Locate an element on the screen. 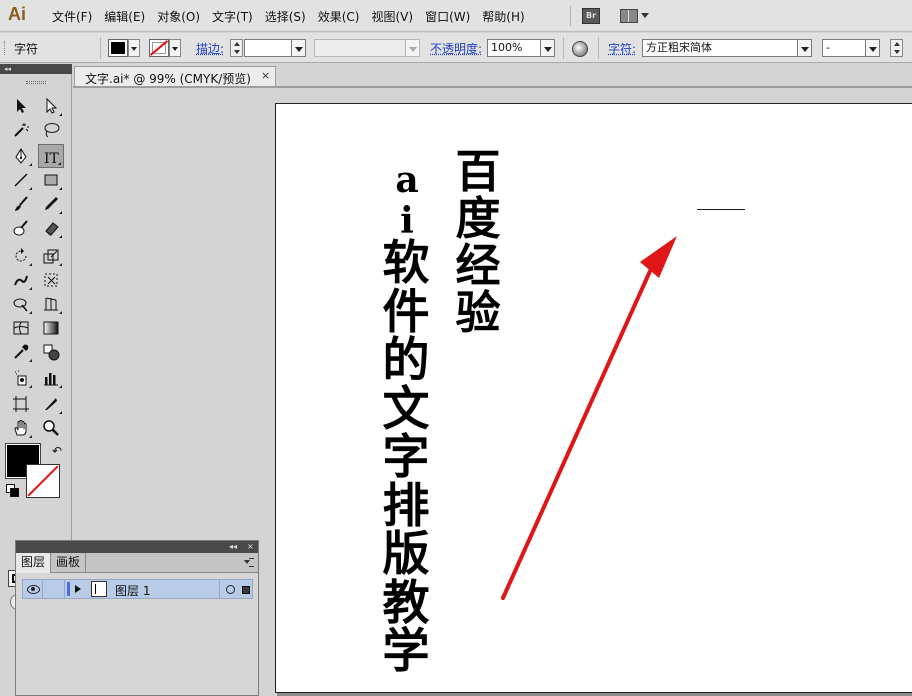  perspective-grid-icon is located at coordinates (51, 304).